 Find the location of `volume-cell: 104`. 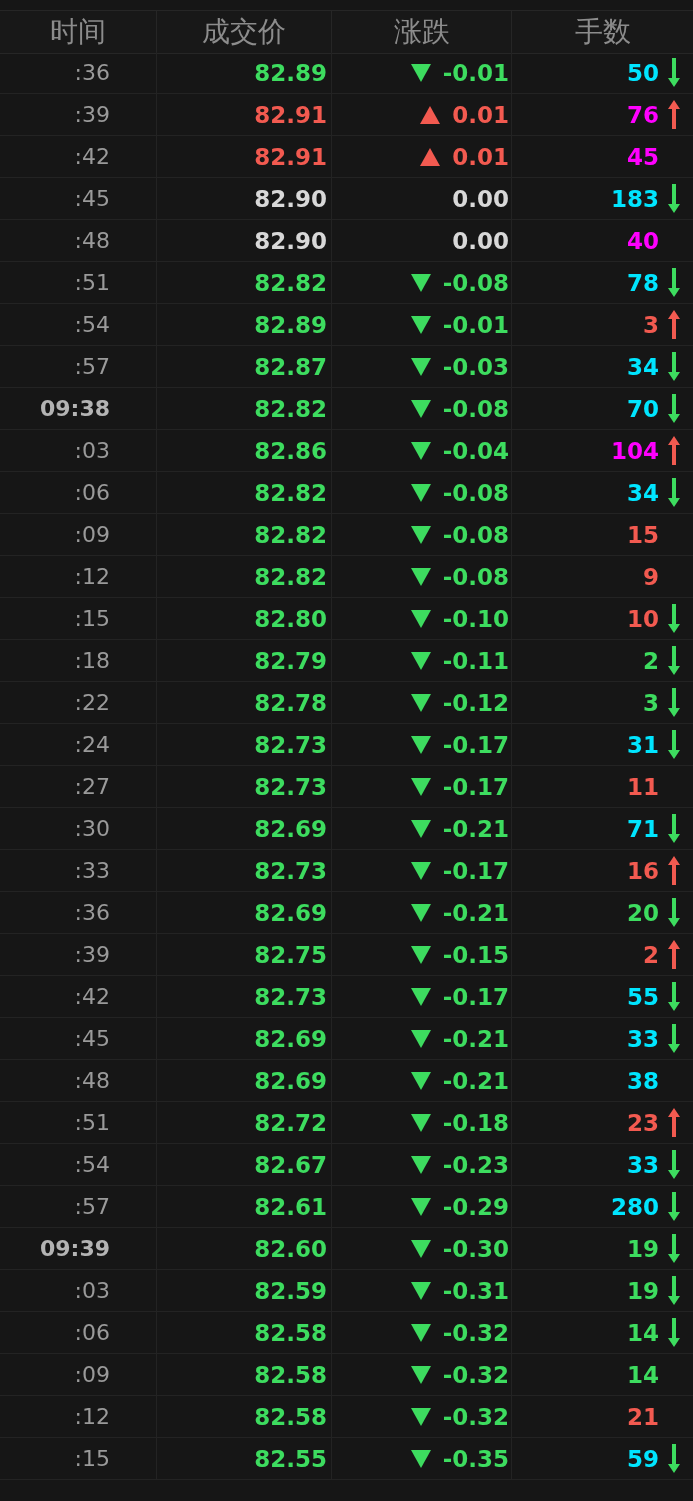

volume-cell: 104 is located at coordinates (635, 450).